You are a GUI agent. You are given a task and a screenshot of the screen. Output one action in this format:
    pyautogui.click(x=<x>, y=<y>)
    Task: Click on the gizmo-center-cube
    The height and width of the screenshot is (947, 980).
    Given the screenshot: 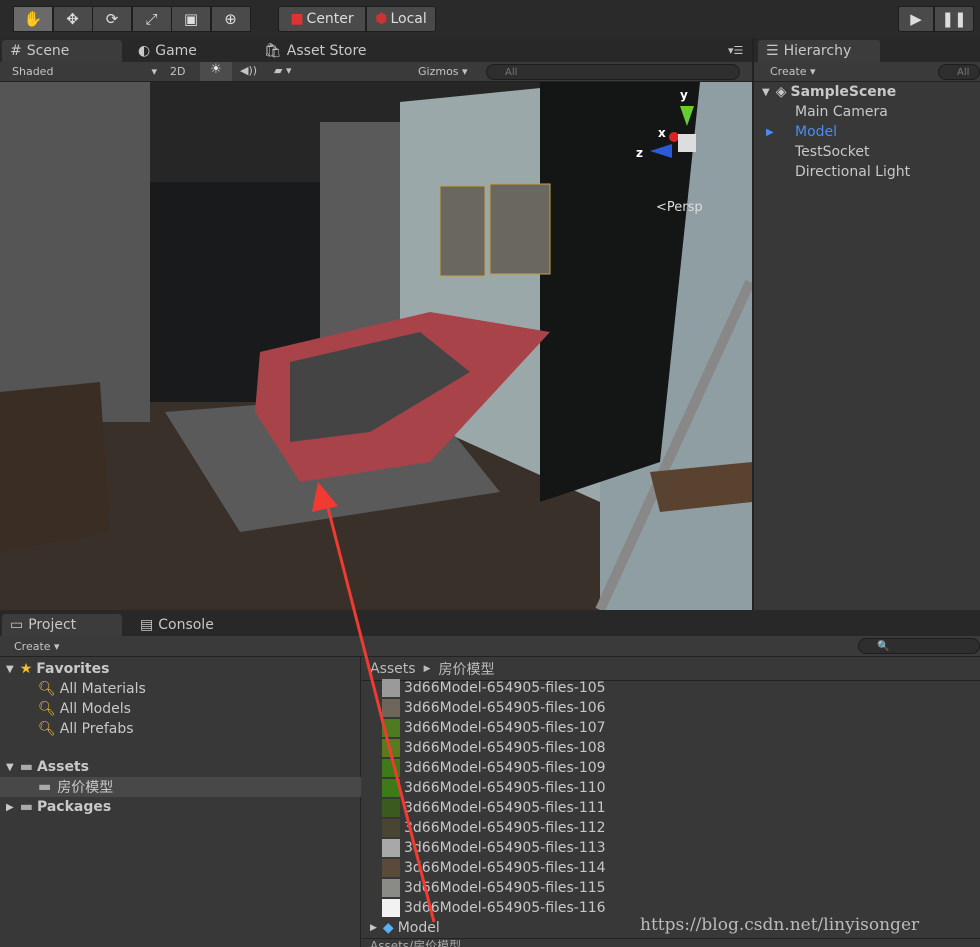 What is the action you would take?
    pyautogui.click(x=687, y=143)
    